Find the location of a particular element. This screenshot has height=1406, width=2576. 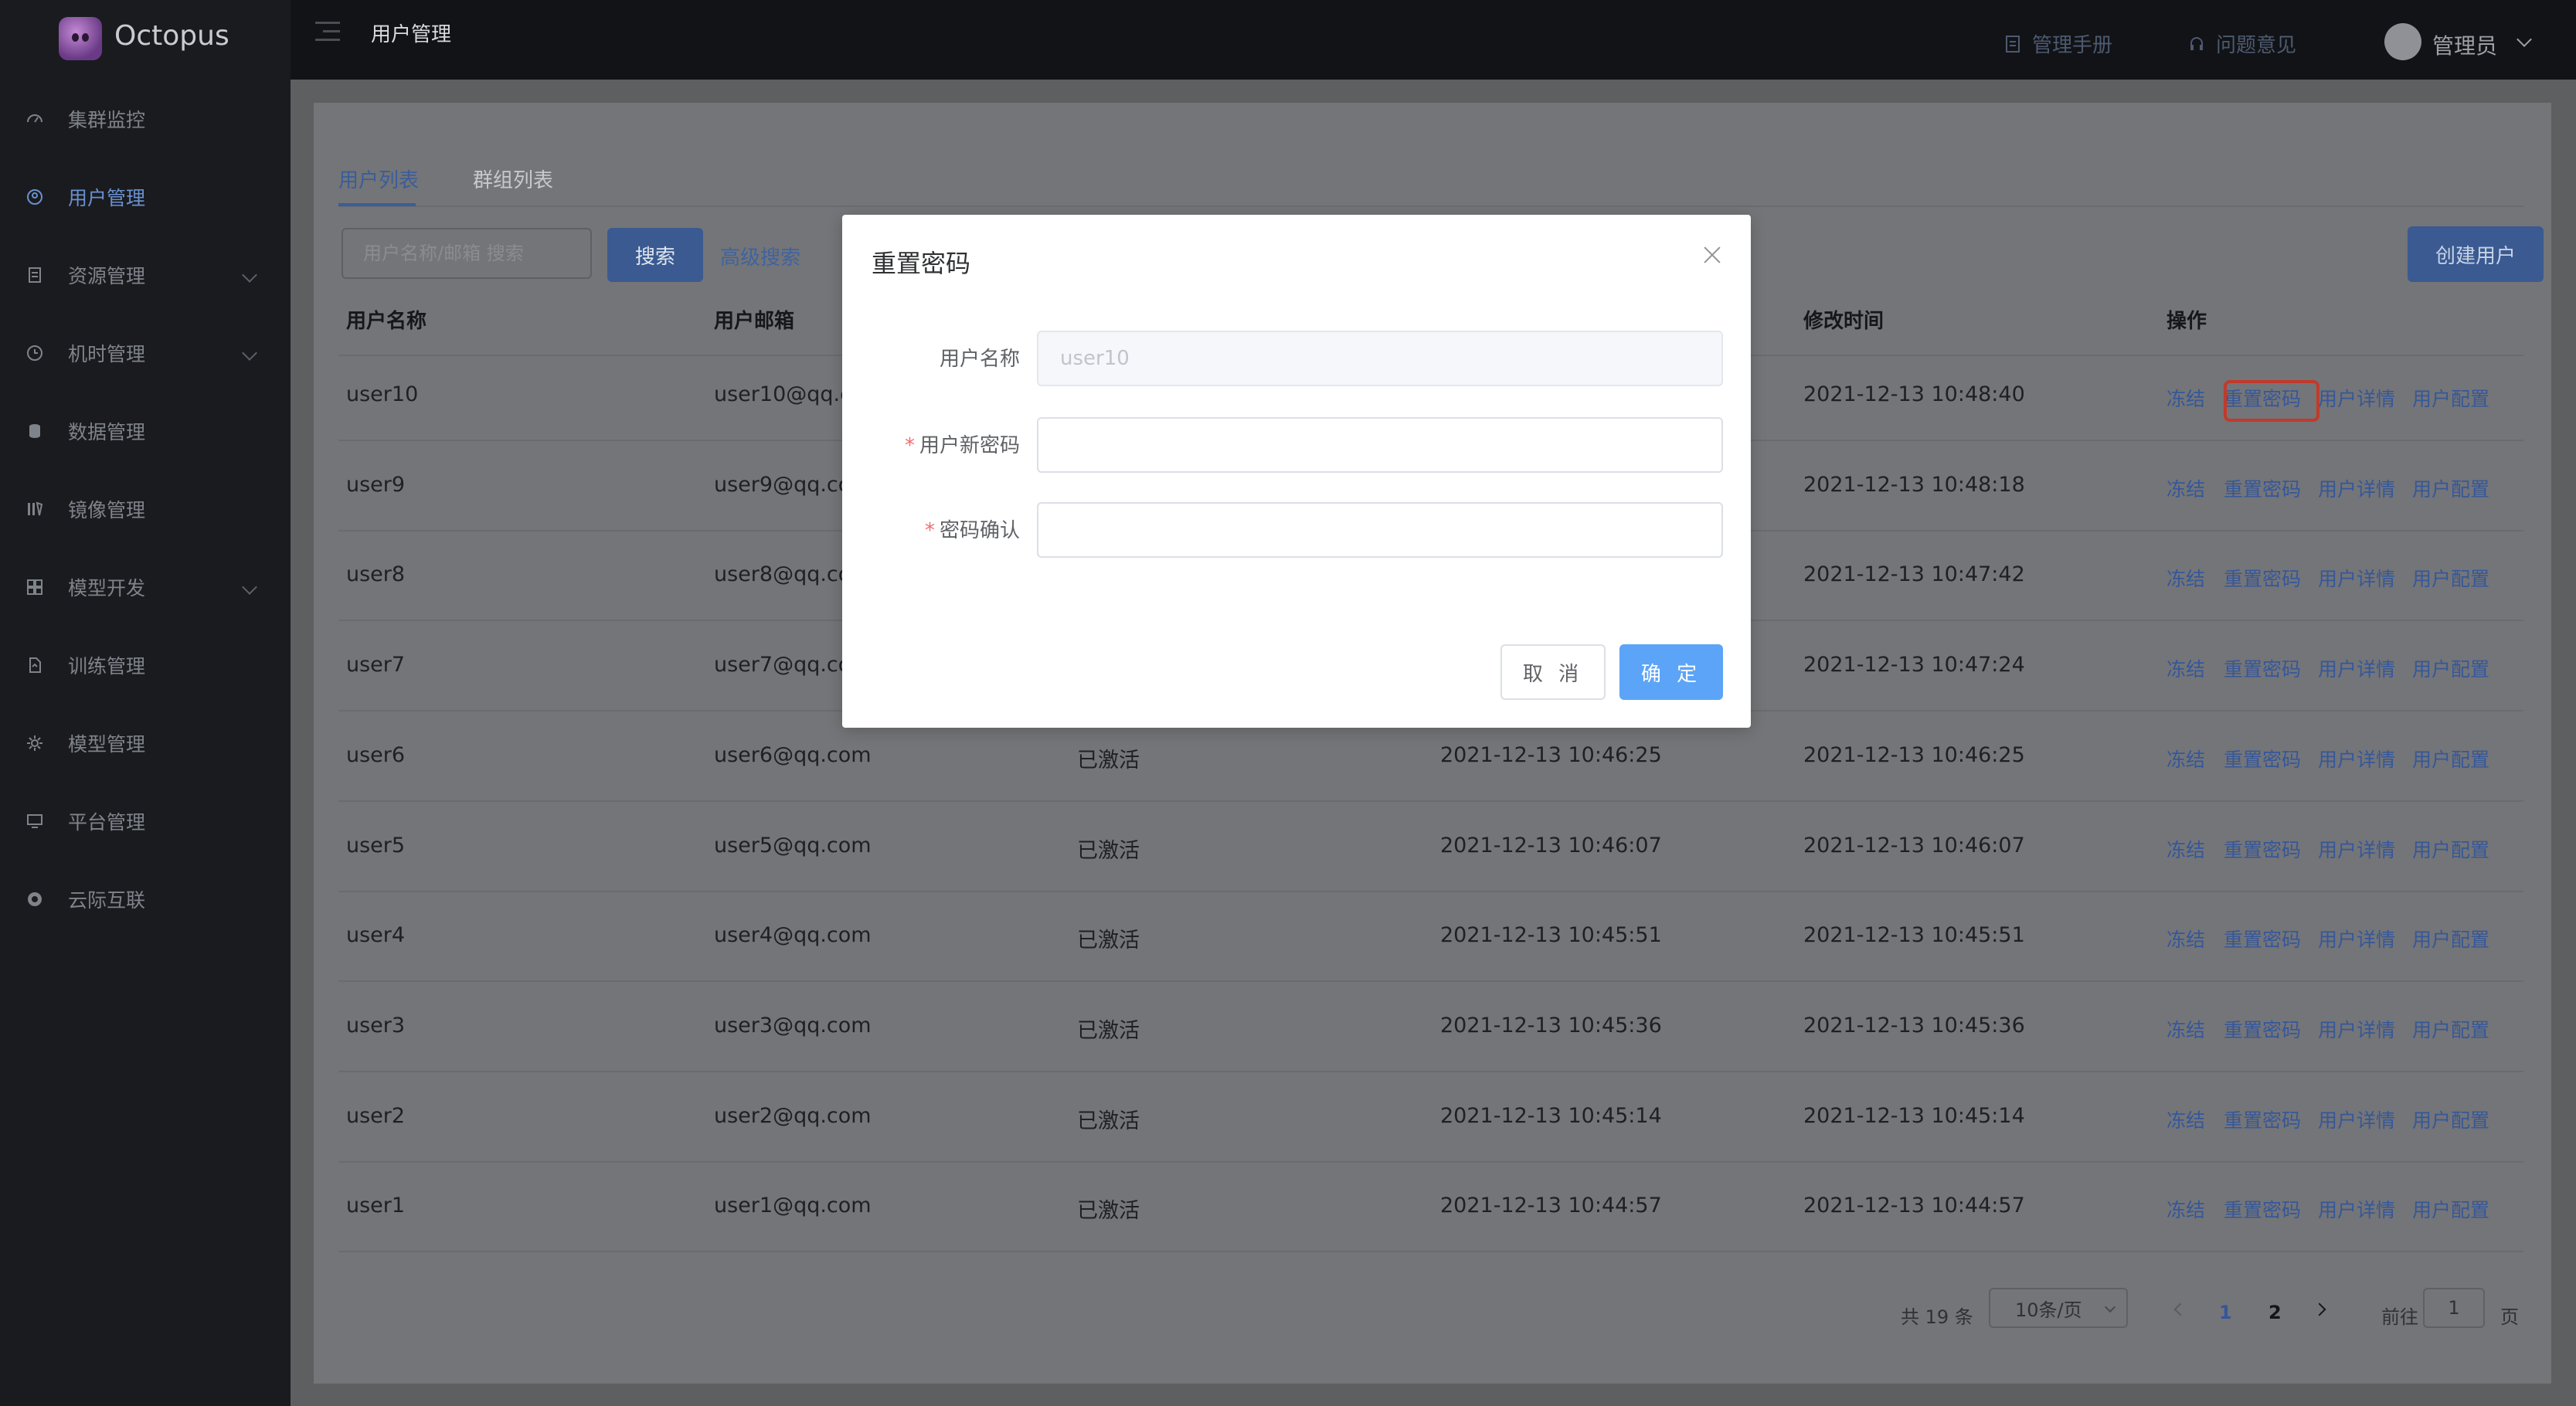

advanced-search-link: 高级搜索 is located at coordinates (760, 256).